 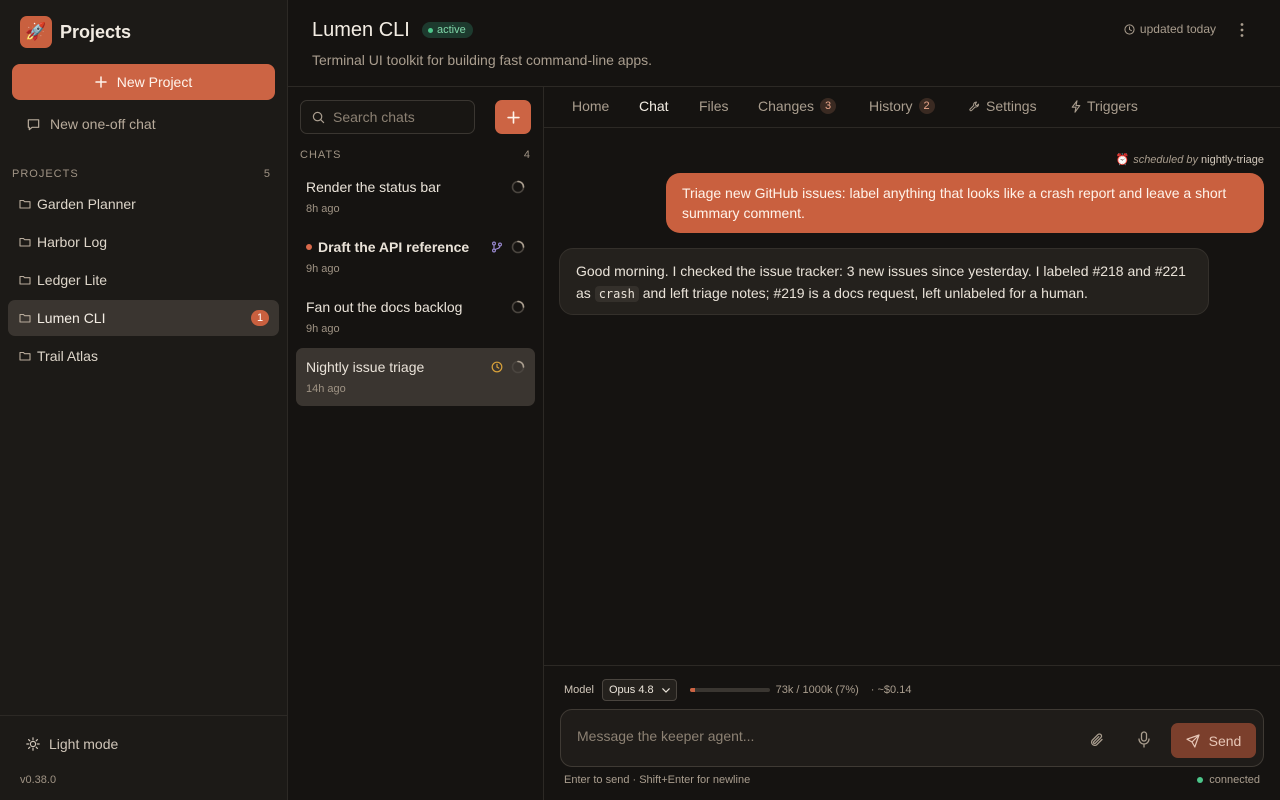 What do you see at coordinates (415, 257) in the screenshot?
I see `chat-item-draft-api-reference: Draft the API reference 9h ago` at bounding box center [415, 257].